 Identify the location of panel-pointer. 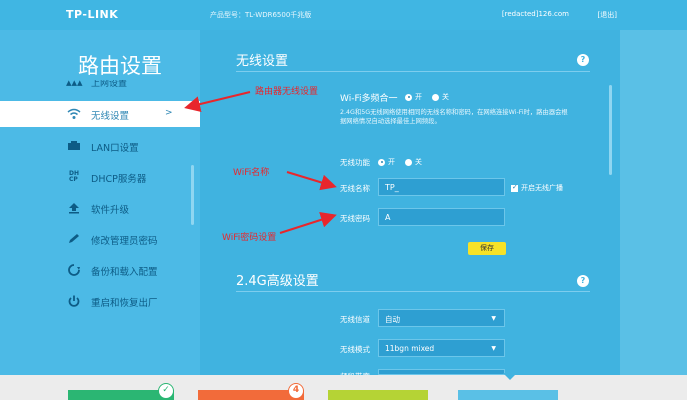
(510, 376).